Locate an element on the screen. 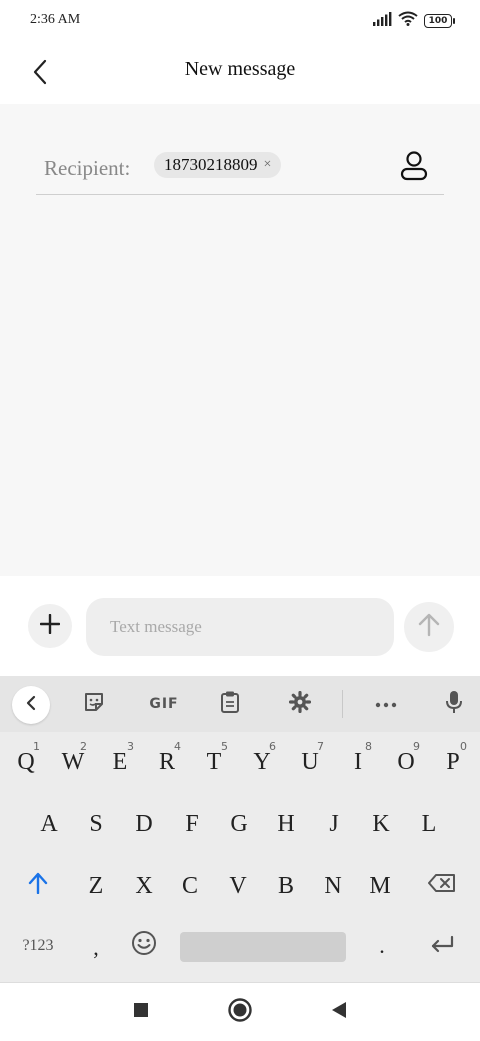  shift-key is located at coordinates (38, 886).